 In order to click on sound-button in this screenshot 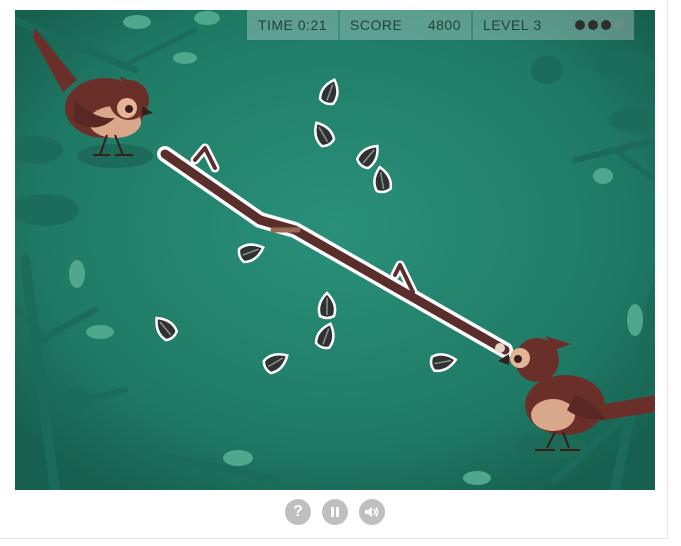, I will do `click(372, 512)`.